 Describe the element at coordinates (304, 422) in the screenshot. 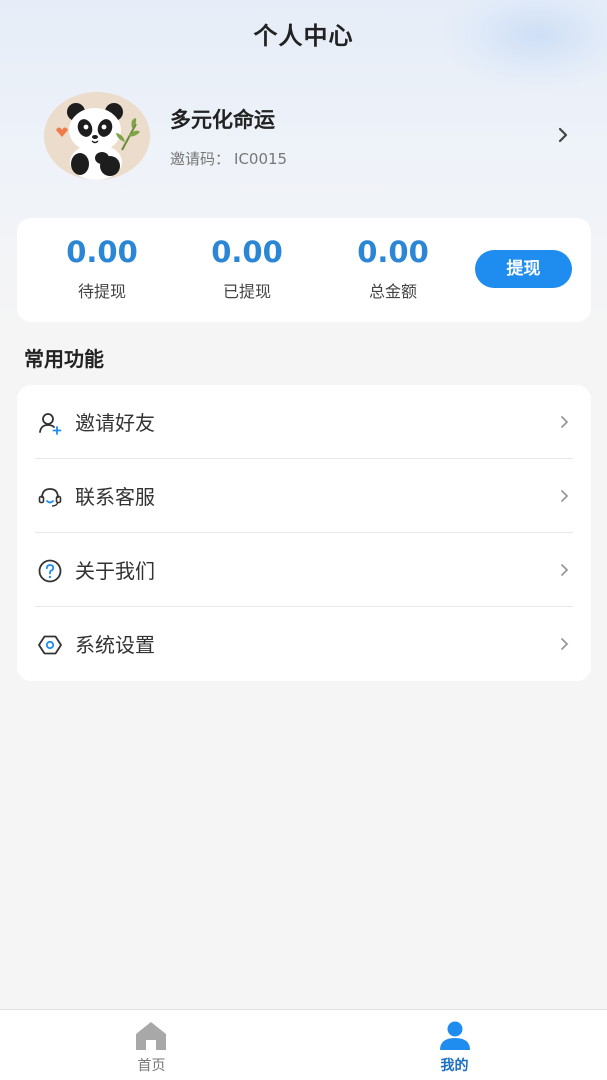

I see `menu-item-invite-friends: 邀请好友` at that location.